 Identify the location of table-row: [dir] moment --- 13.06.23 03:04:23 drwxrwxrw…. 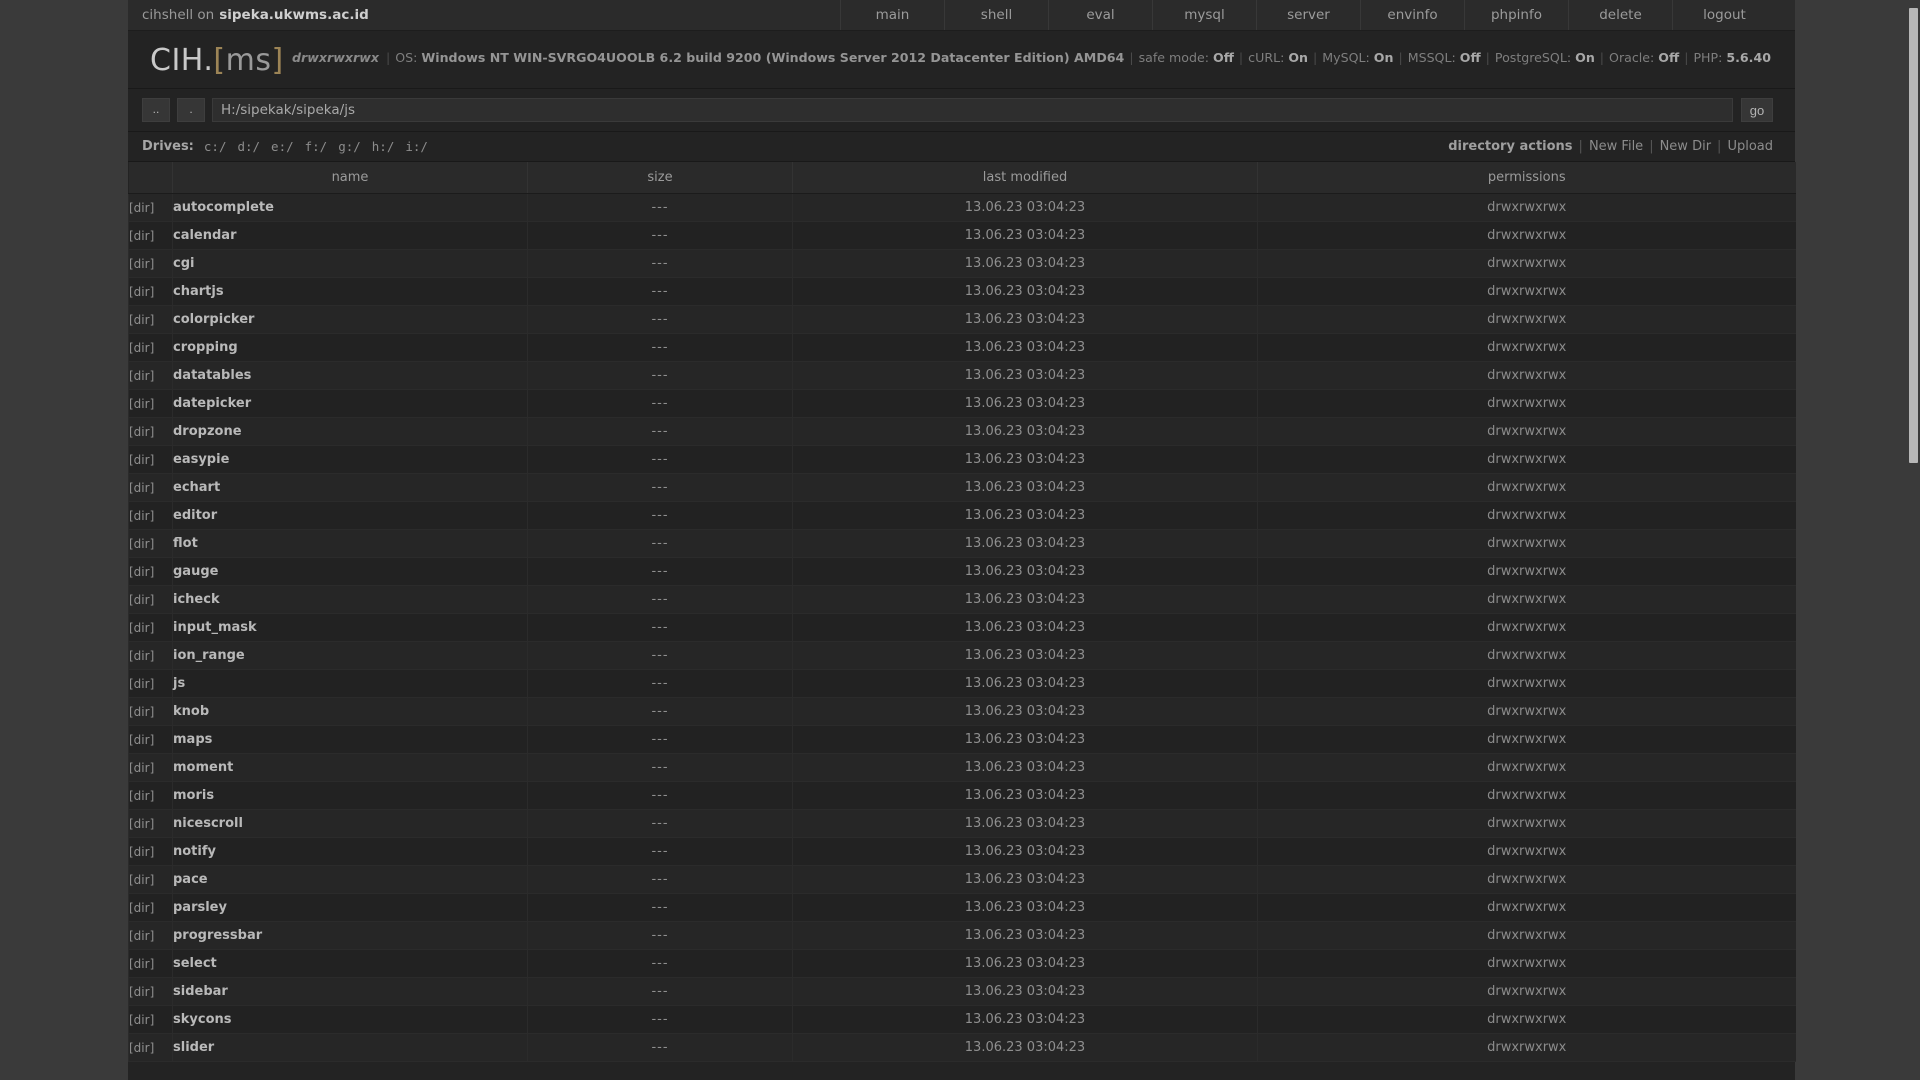
(962, 767).